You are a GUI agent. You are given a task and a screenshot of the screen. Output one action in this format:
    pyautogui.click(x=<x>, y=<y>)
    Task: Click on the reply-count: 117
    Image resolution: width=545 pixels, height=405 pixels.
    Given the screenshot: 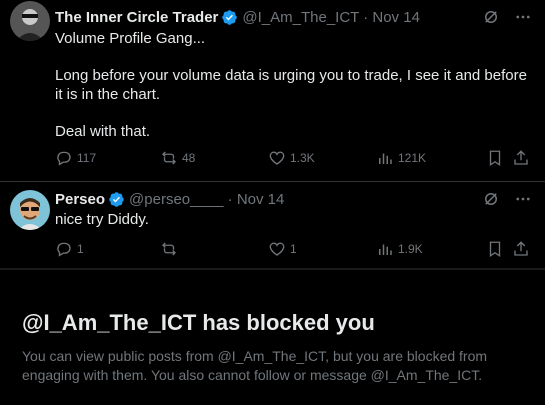 What is the action you would take?
    pyautogui.click(x=87, y=158)
    